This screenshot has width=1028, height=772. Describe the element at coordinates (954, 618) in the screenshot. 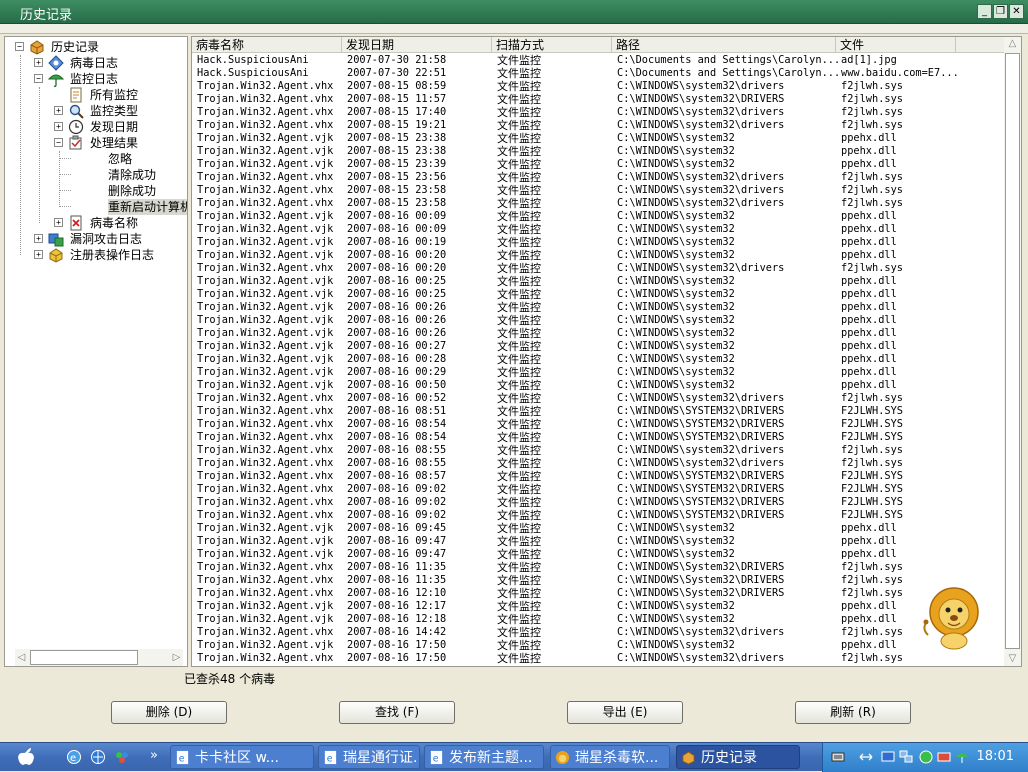

I see `lion-mascot-icon` at that location.